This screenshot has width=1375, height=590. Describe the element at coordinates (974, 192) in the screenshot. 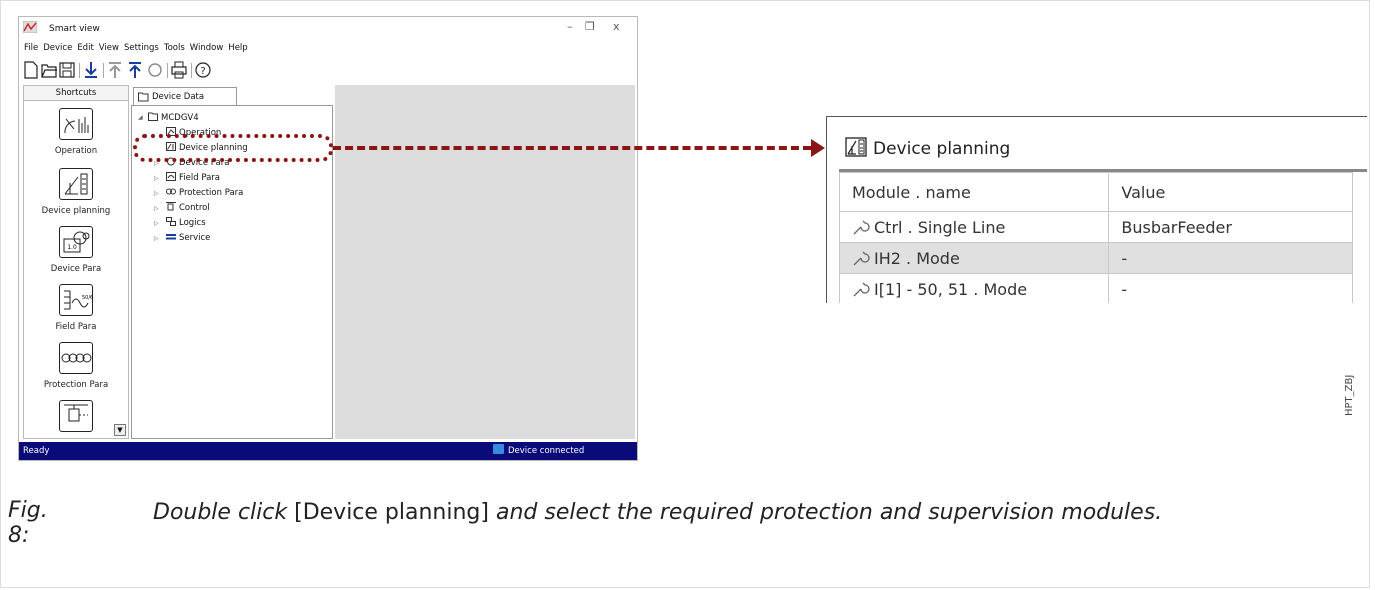

I see `column-header-module: Module . name` at that location.